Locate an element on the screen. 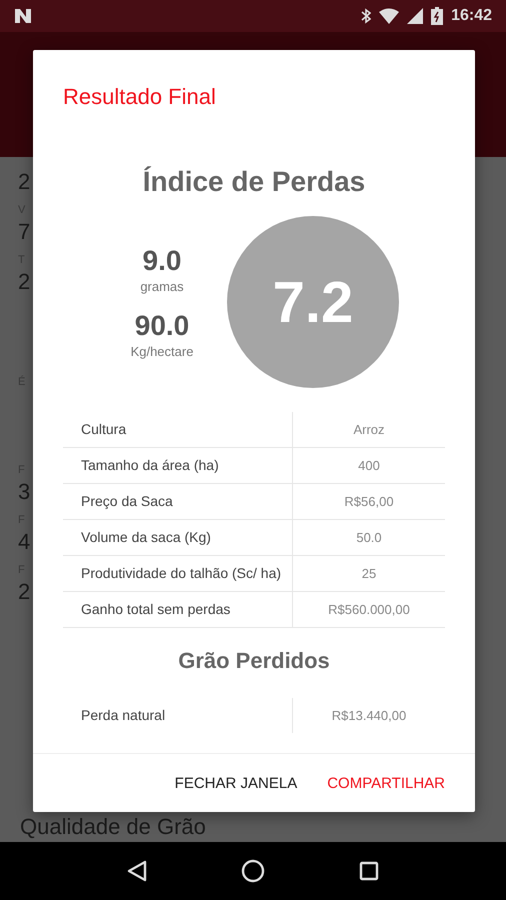  status-time: 16:42 is located at coordinates (471, 16).